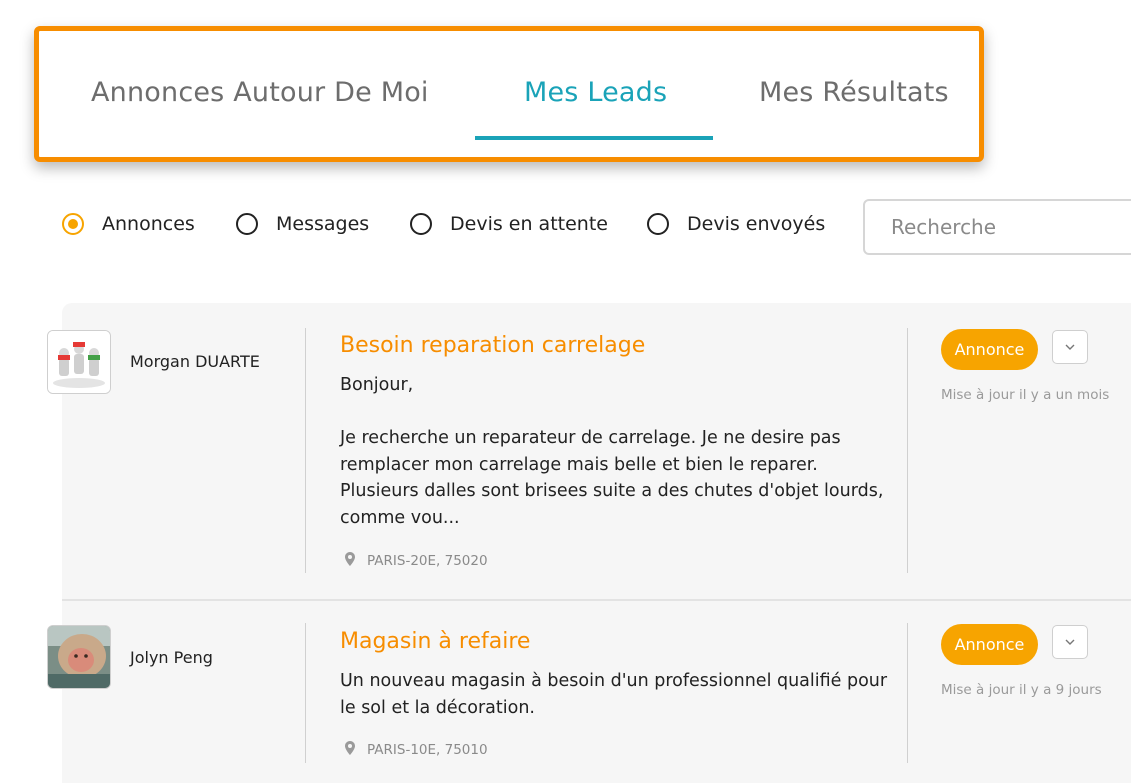 Image resolution: width=1131 pixels, height=783 pixels. What do you see at coordinates (323, 224) in the screenshot?
I see `filter-label: Messages` at bounding box center [323, 224].